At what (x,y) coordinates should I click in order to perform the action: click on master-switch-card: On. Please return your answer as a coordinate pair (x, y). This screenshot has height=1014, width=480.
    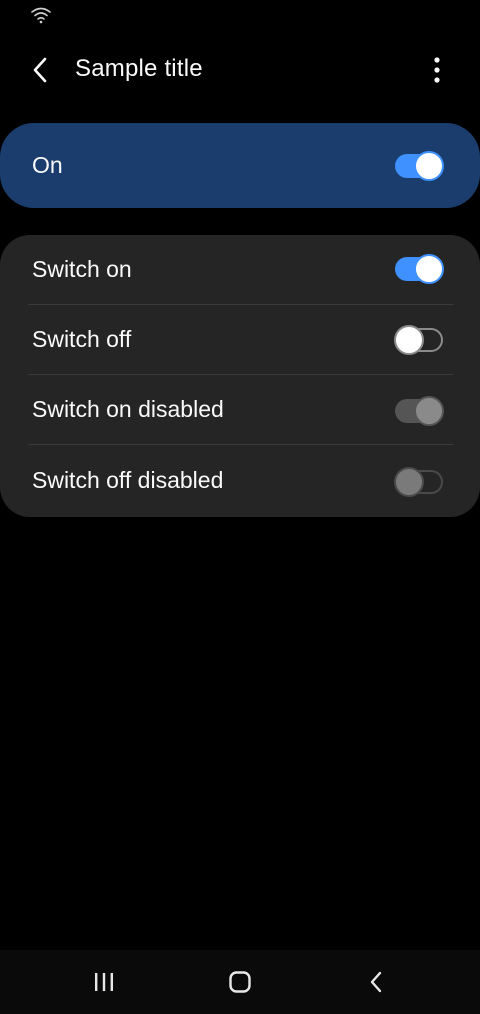
    Looking at the image, I should click on (240, 165).